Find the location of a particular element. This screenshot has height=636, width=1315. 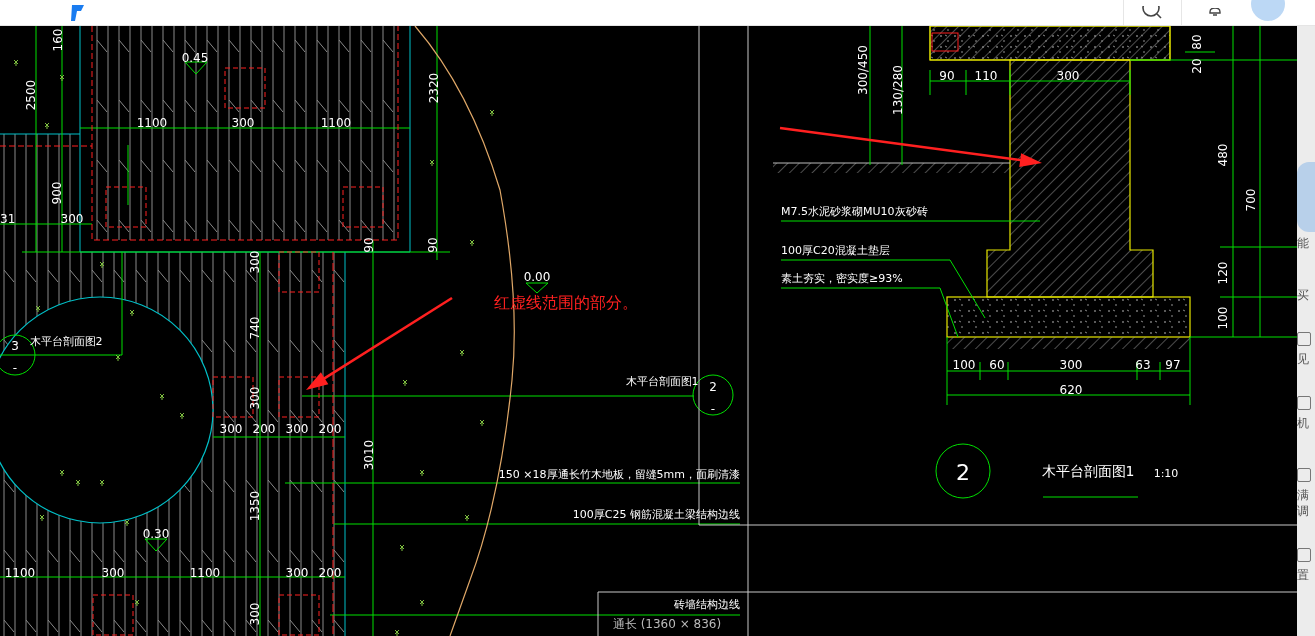

panel-label: 满 is located at coordinates (1303, 495).